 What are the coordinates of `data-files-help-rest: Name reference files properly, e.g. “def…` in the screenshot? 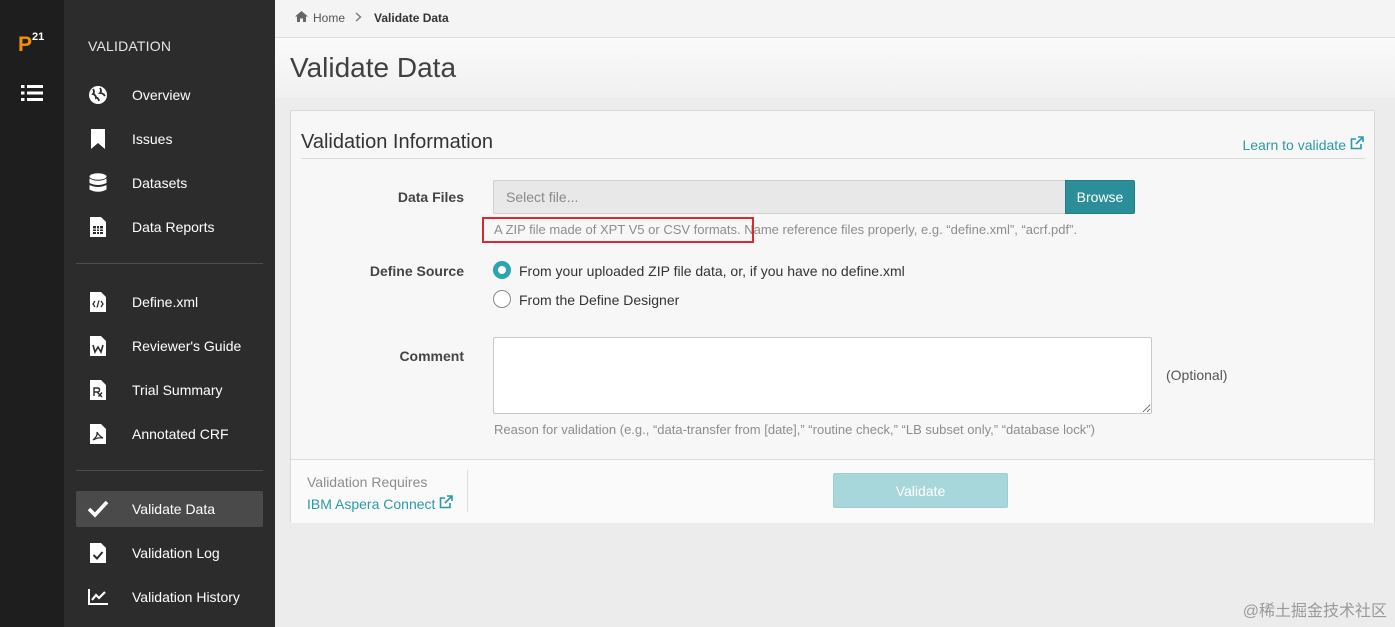 It's located at (909, 229).